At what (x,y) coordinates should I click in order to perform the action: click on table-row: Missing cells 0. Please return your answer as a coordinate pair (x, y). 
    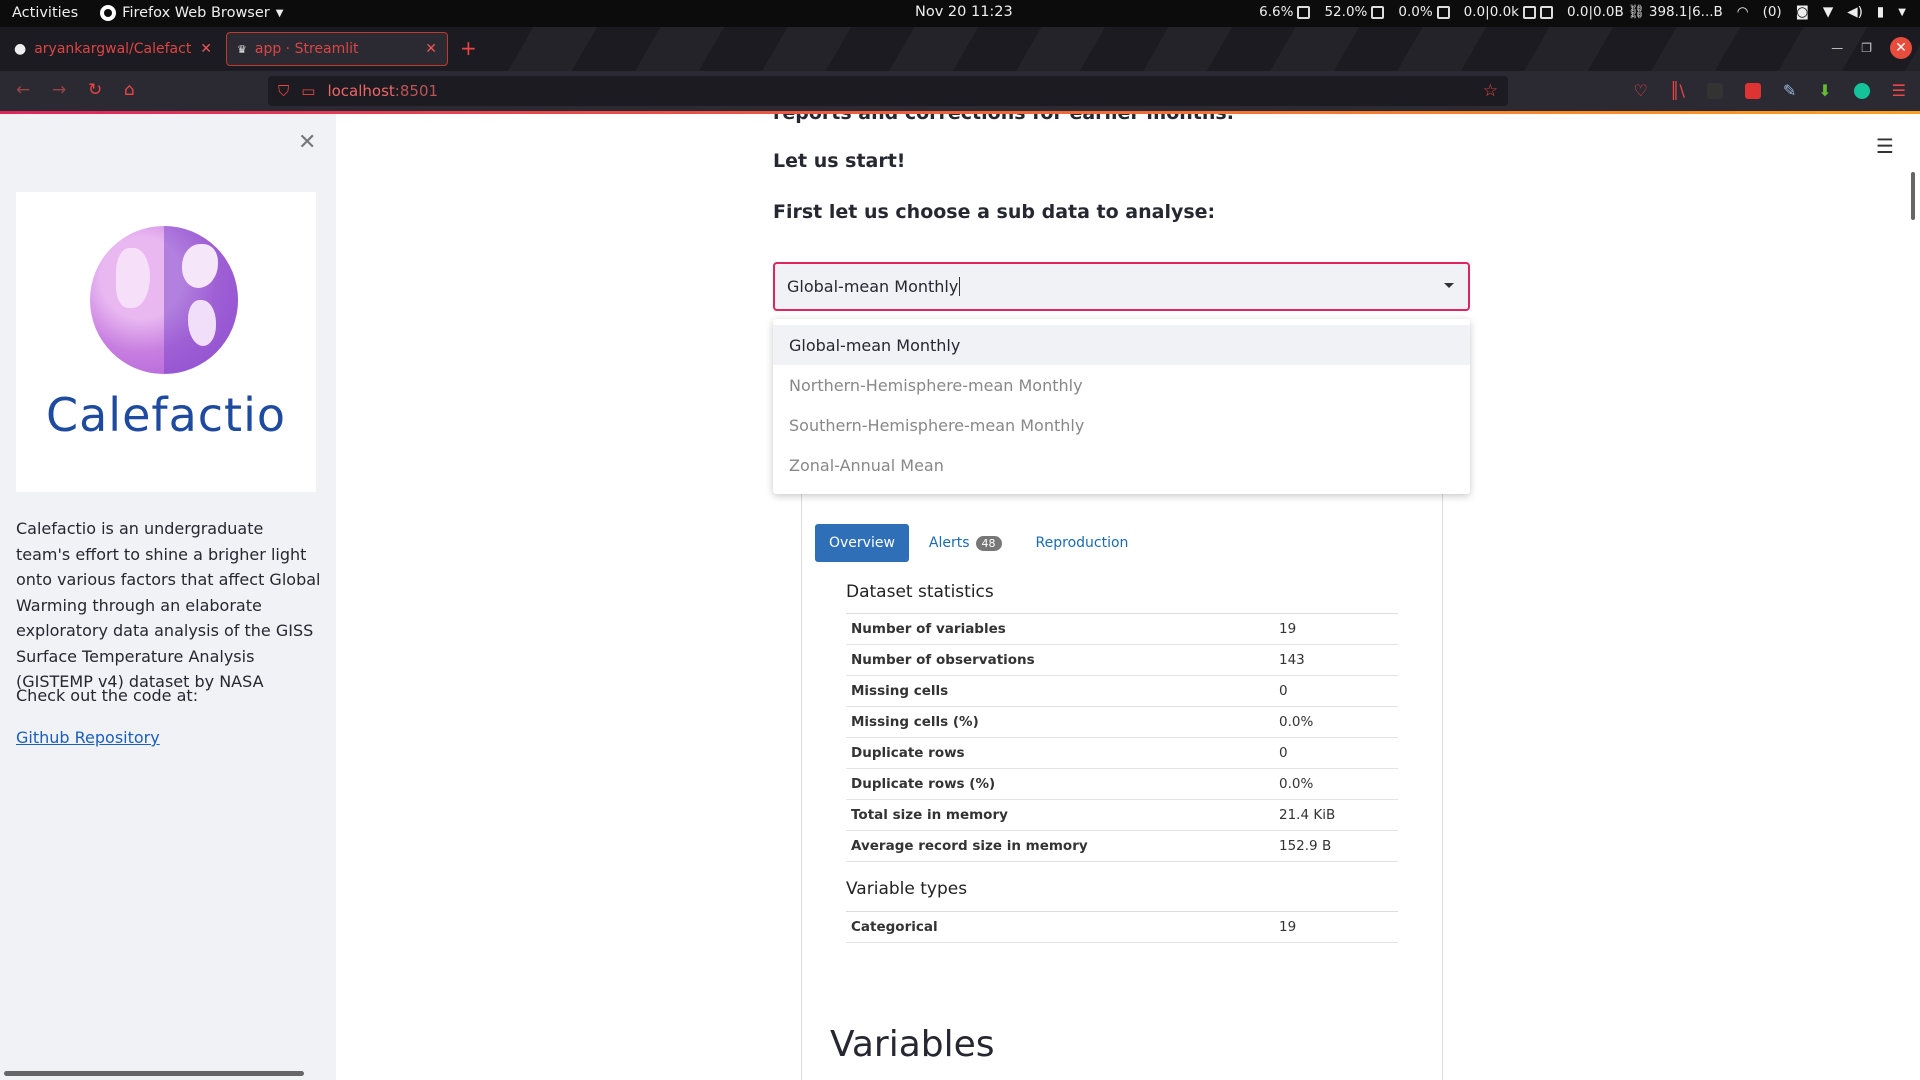
    Looking at the image, I should click on (1122, 691).